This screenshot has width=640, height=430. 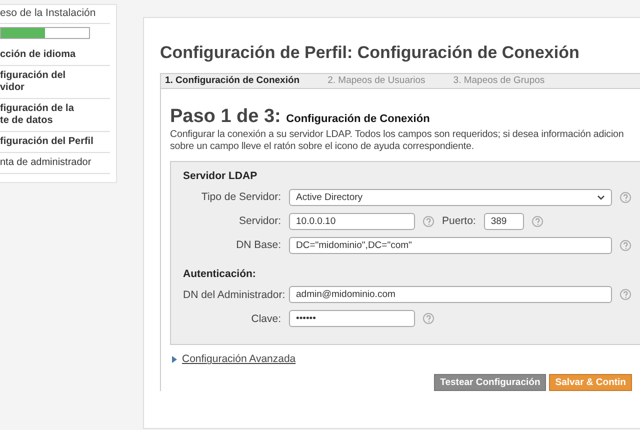 What do you see at coordinates (239, 359) in the screenshot?
I see `advanced-settings-link: Configuración Avanzada` at bounding box center [239, 359].